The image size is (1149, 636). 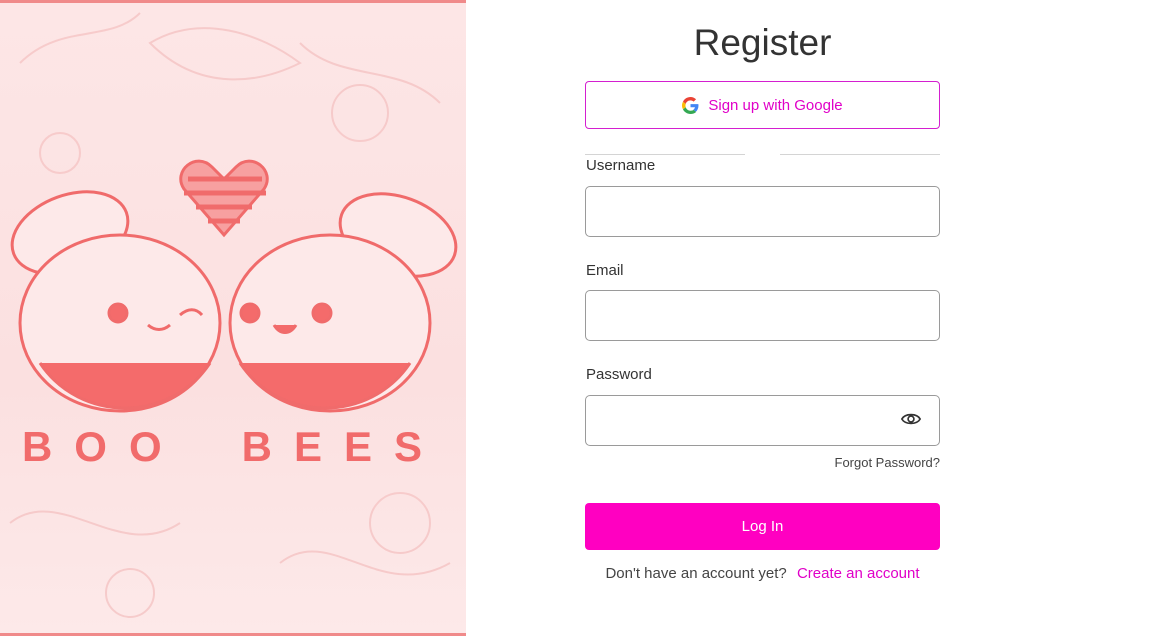 What do you see at coordinates (102, 446) in the screenshot?
I see `brand-word-boo: BOO` at bounding box center [102, 446].